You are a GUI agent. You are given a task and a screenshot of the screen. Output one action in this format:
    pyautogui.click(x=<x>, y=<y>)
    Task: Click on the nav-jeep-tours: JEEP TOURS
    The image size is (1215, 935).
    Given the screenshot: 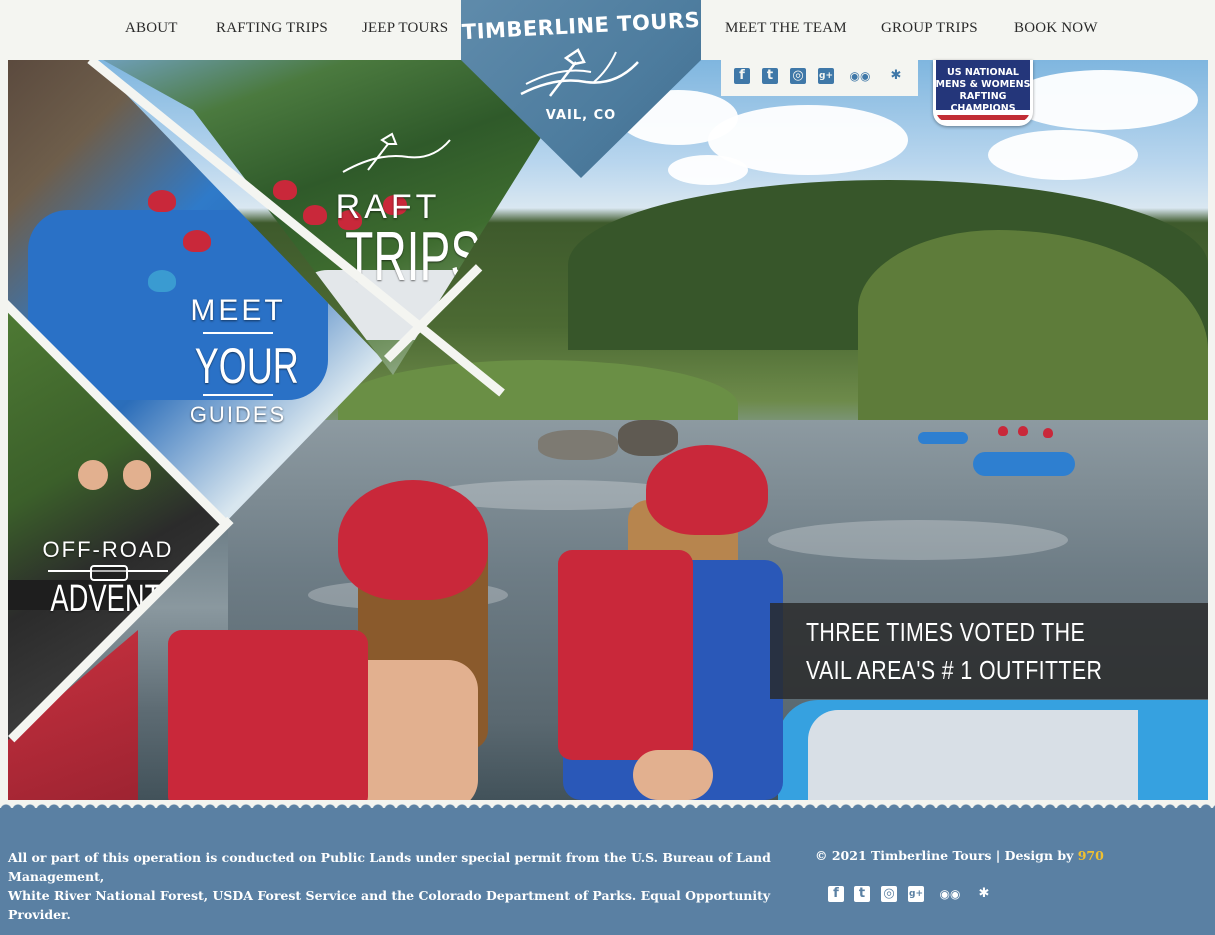 What is the action you would take?
    pyautogui.click(x=405, y=28)
    